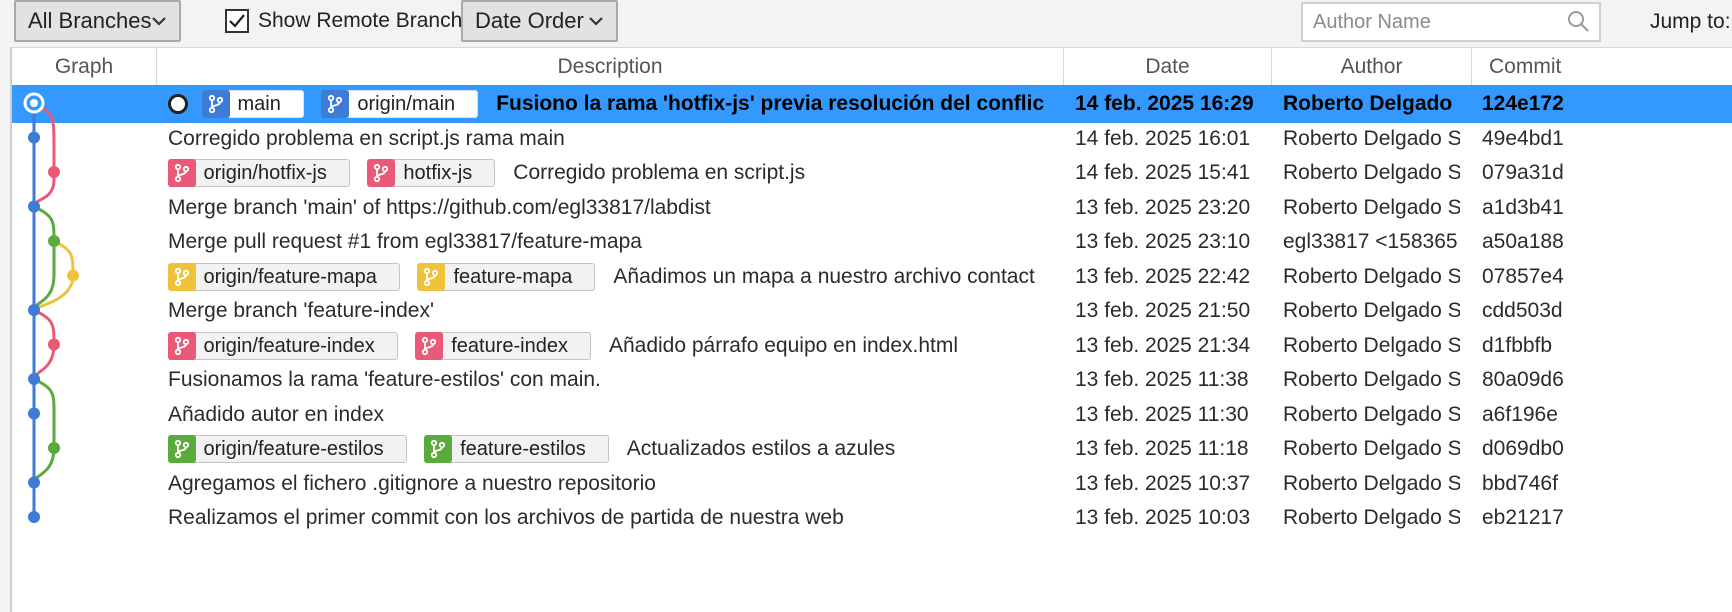 This screenshot has width=1732, height=612. Describe the element at coordinates (1520, 414) in the screenshot. I see `commit-hash: a6f196e` at that location.